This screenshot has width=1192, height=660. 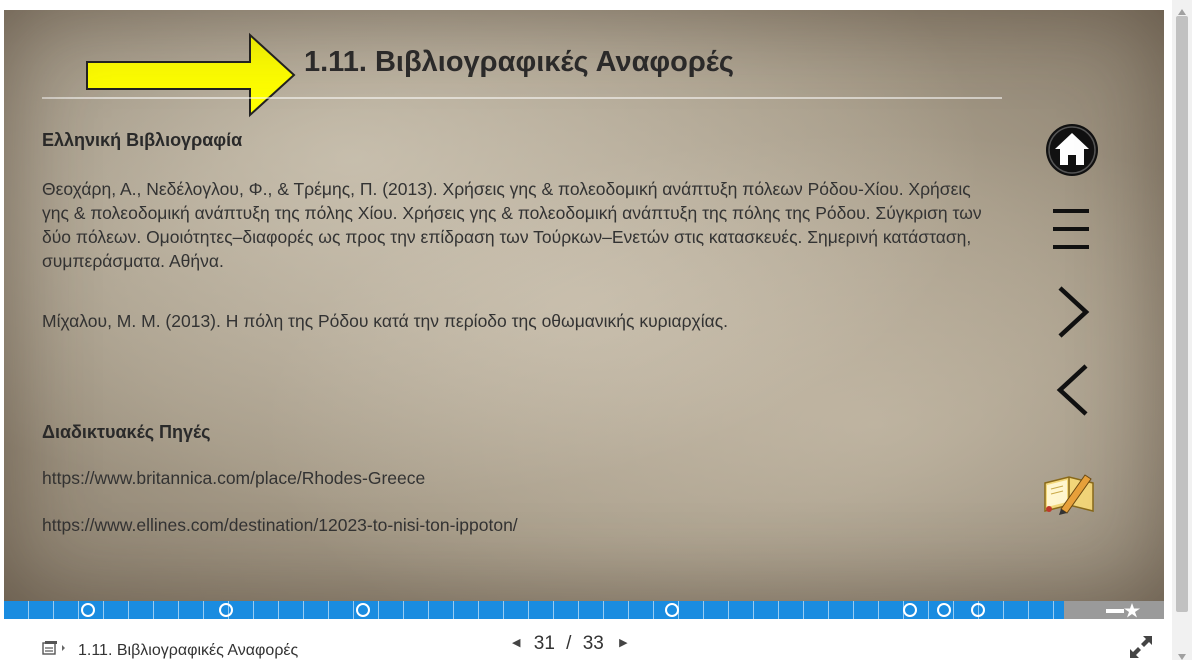 I want to click on toc-button, so click(x=56, y=650).